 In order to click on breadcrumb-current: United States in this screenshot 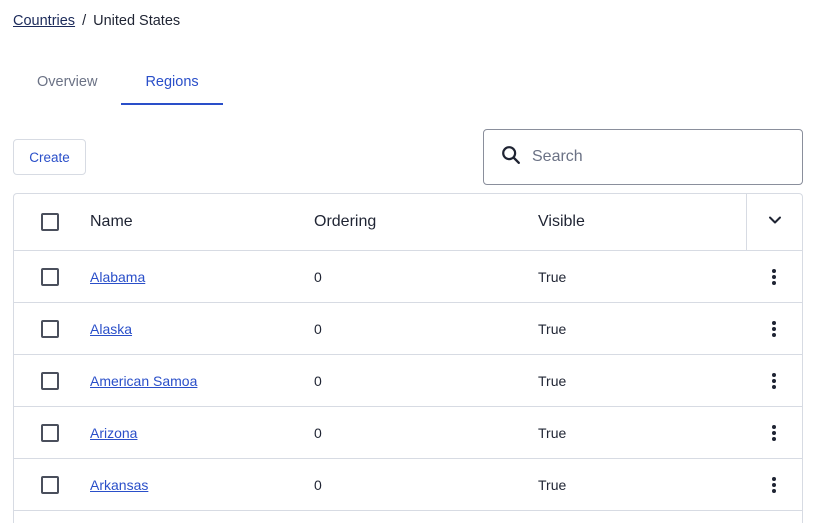, I will do `click(137, 21)`.